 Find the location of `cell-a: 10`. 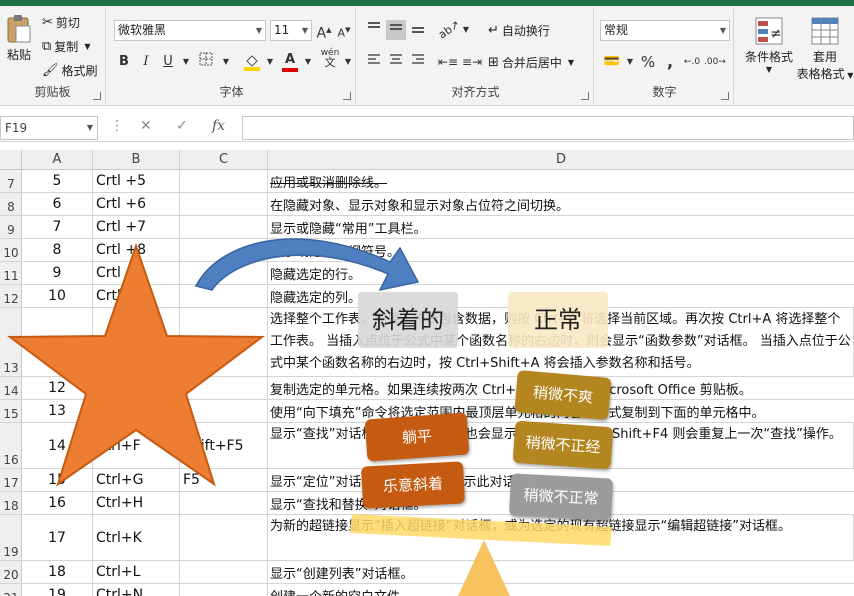

cell-a: 10 is located at coordinates (57, 296).